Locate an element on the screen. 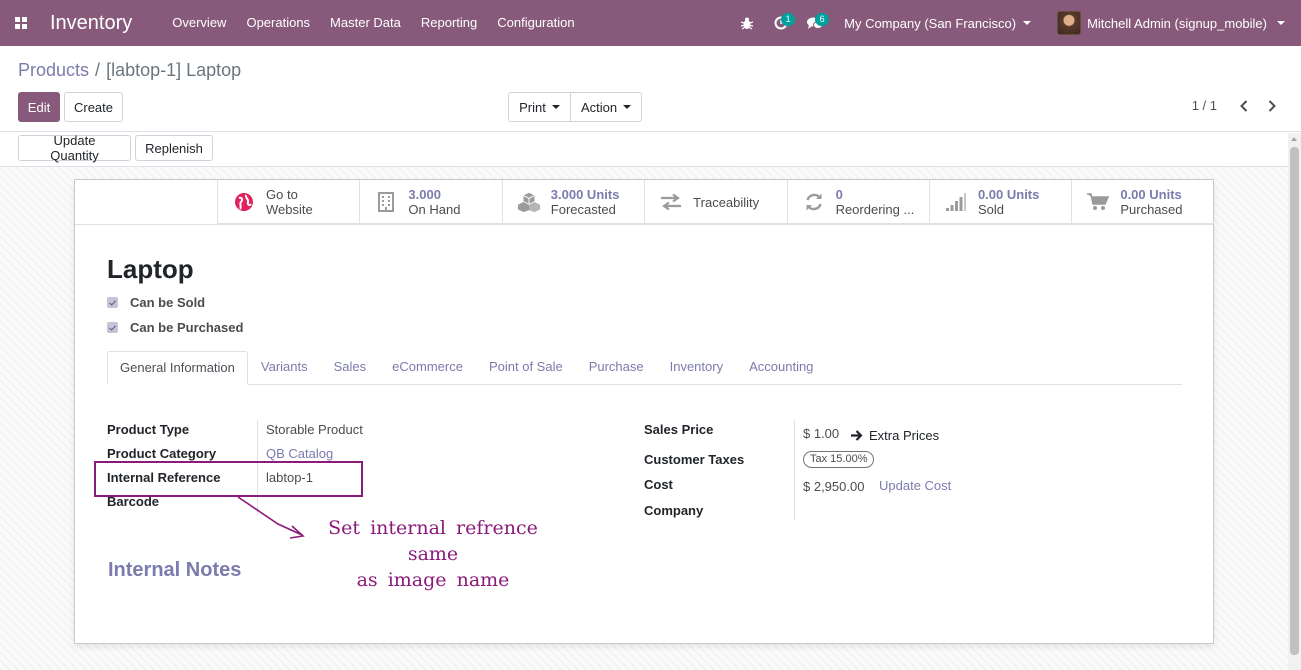 The width and height of the screenshot is (1301, 670). smart-button-website: Go to Website is located at coordinates (288, 202).